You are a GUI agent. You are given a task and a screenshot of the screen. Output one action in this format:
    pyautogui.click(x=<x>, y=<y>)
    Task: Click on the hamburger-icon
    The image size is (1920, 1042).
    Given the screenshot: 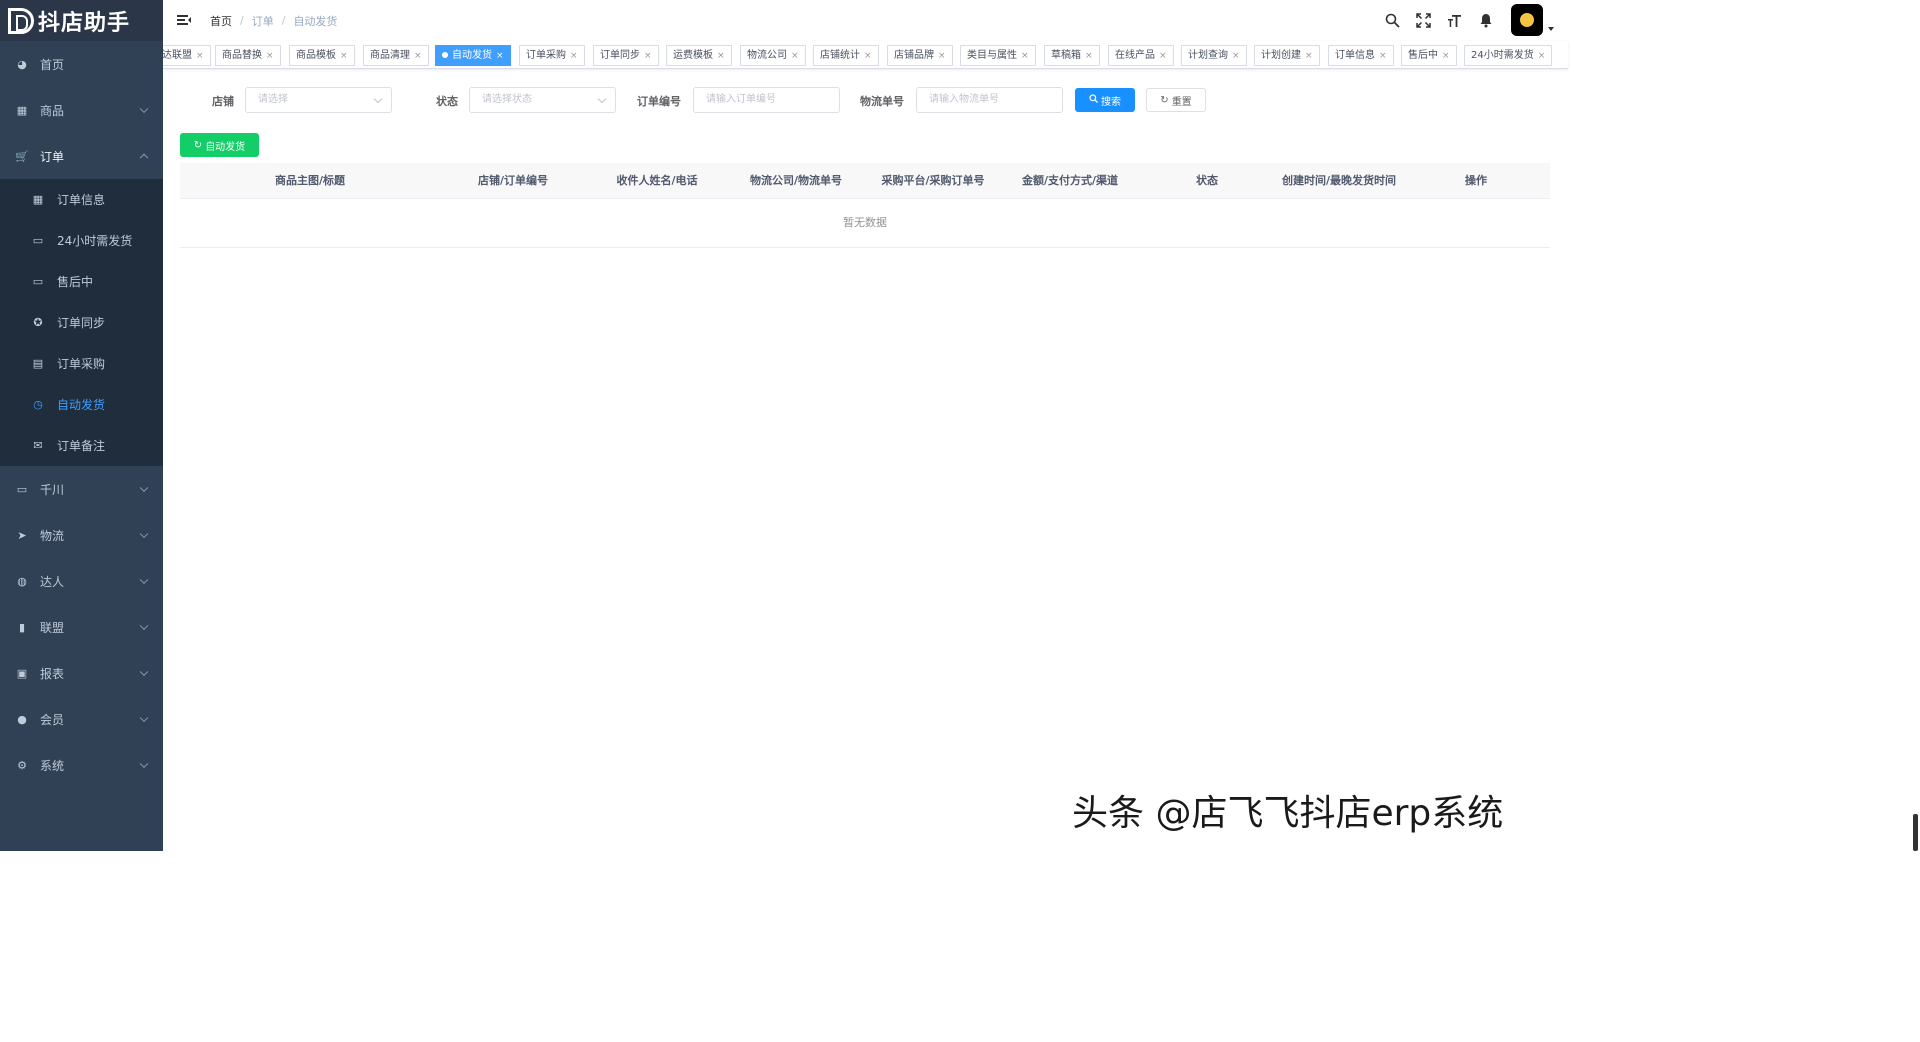 What is the action you would take?
    pyautogui.click(x=184, y=20)
    